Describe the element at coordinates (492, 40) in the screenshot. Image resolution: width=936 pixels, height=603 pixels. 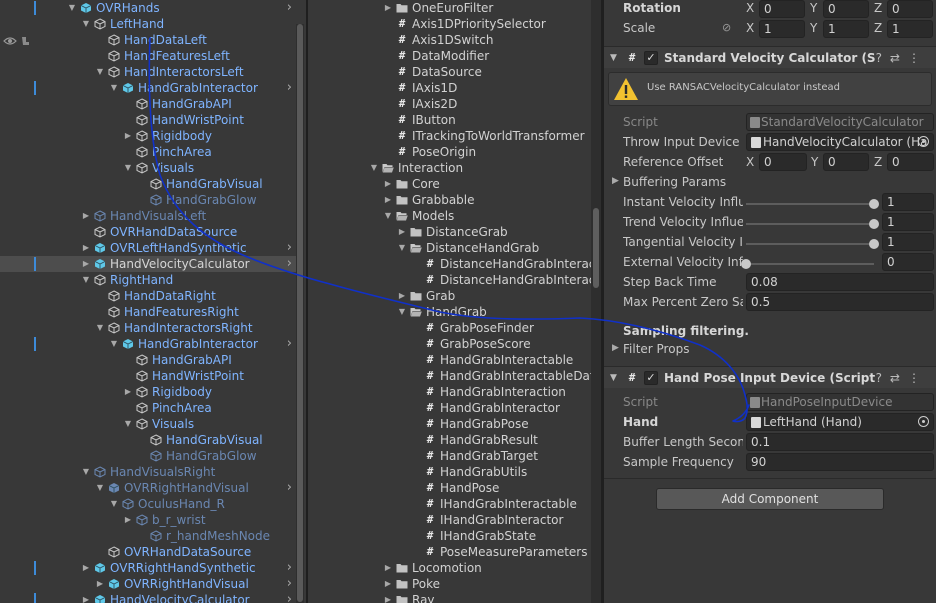
I see `project-script-row: # Axis1DSwitch` at that location.